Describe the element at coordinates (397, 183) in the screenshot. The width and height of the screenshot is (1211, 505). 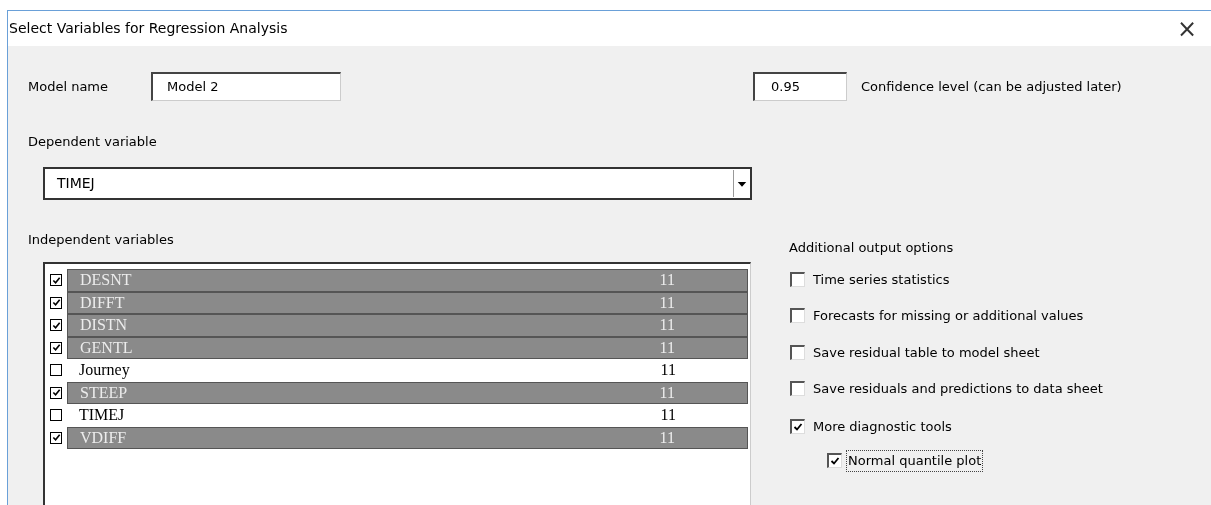
I see `dependent-variable-dropdown: TIMEJ` at that location.